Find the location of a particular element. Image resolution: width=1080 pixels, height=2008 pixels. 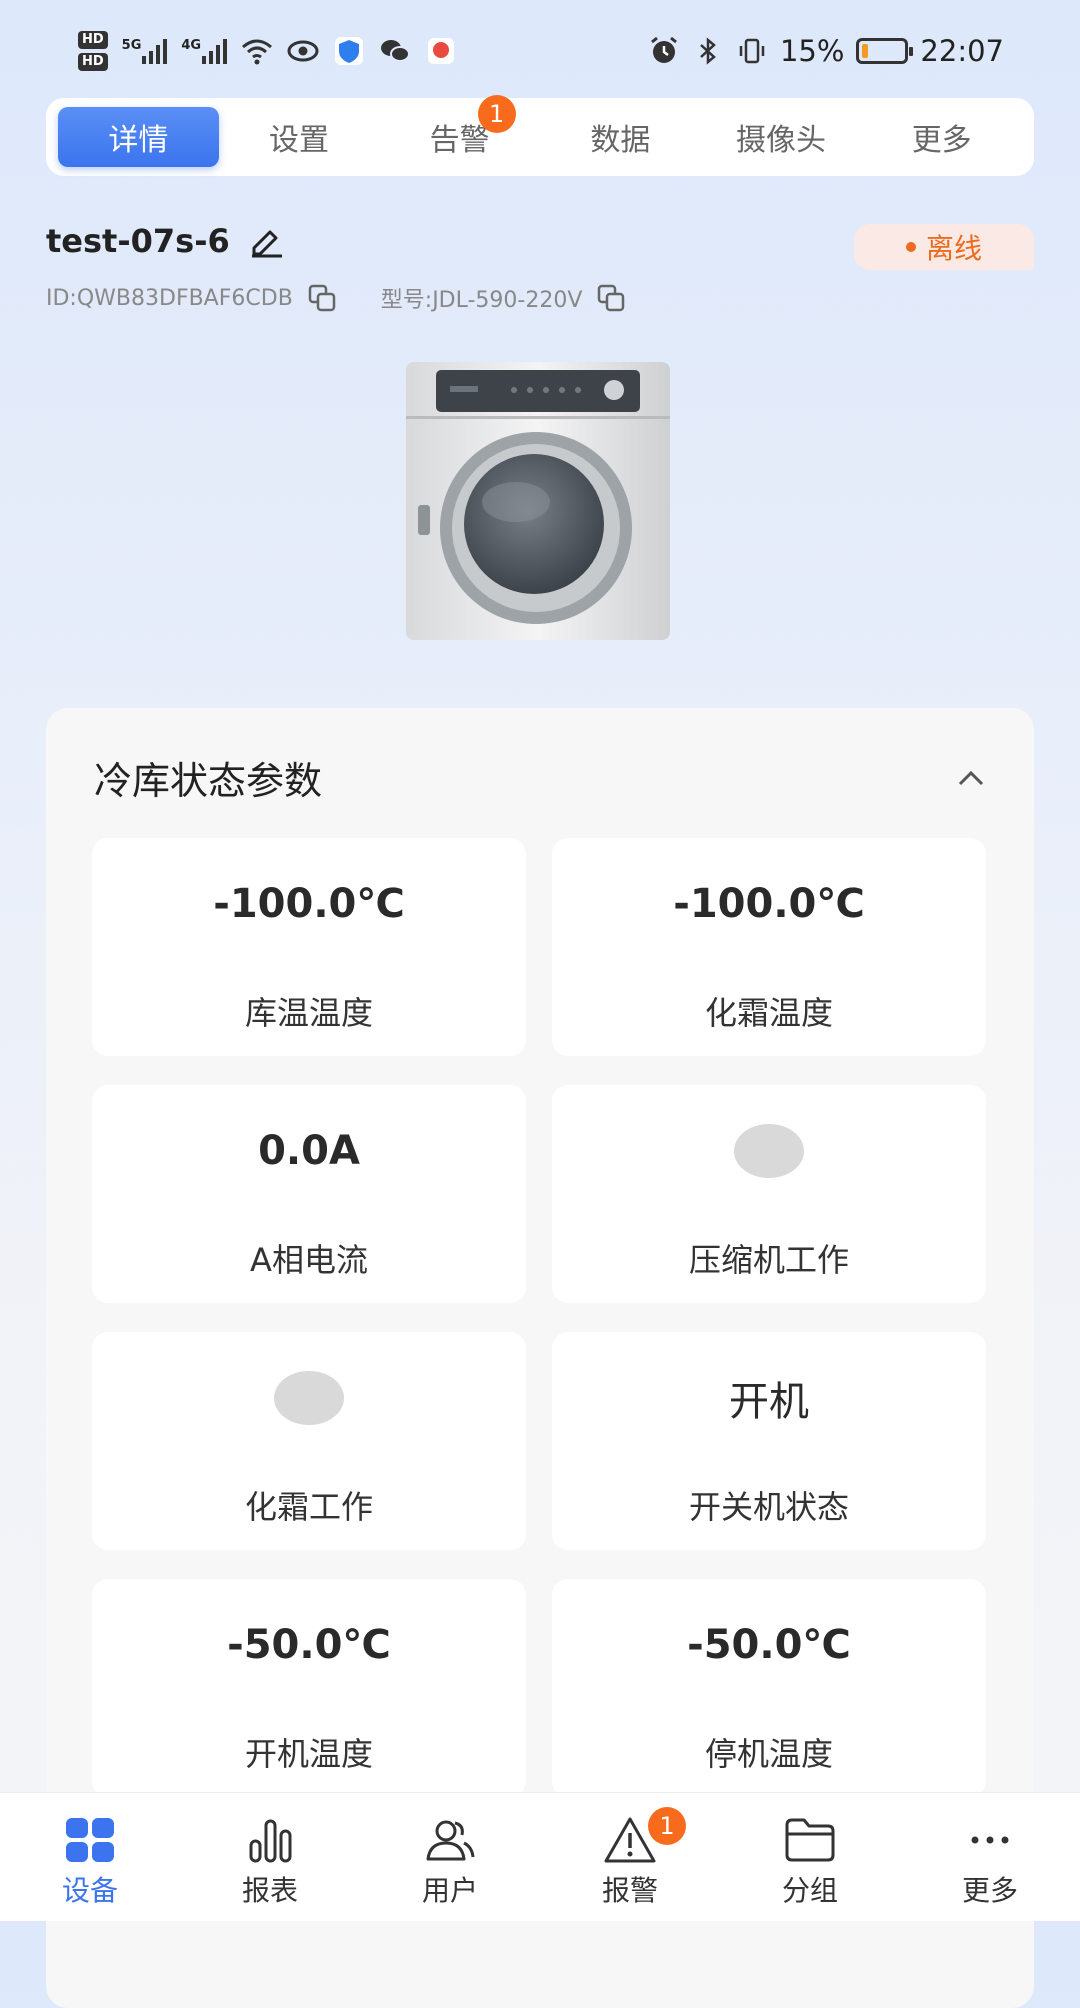

tab-details-label: 详情 is located at coordinates (138, 140).